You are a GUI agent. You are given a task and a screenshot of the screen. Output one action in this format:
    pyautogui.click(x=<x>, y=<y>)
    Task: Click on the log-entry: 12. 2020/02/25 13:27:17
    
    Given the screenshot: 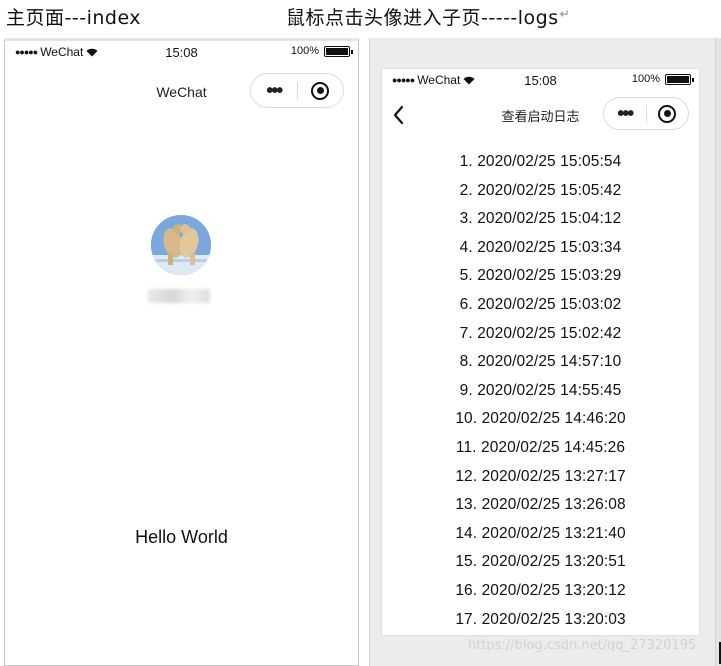 What is the action you would take?
    pyautogui.click(x=540, y=476)
    